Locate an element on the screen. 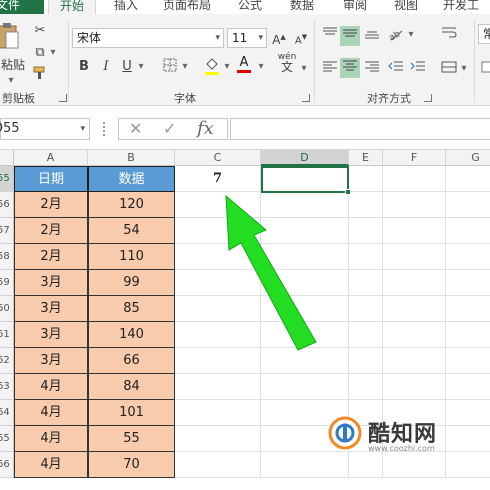  arrow-shape is located at coordinates (271, 272).